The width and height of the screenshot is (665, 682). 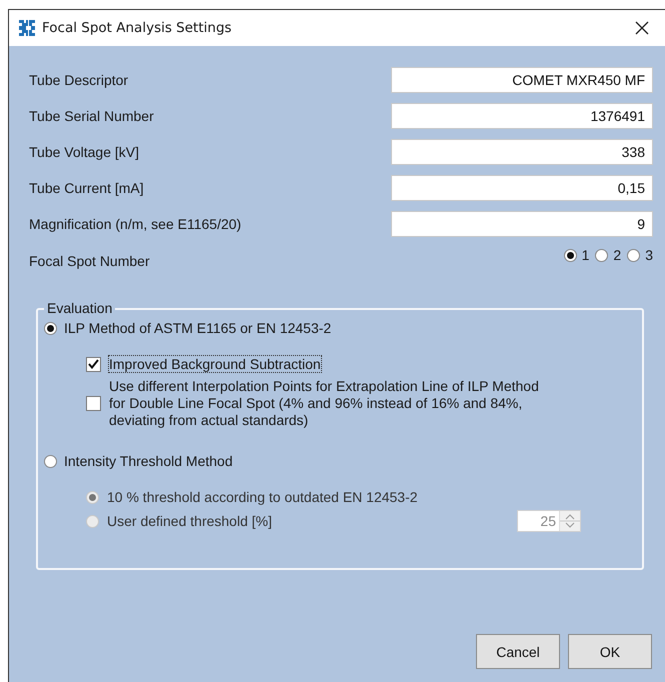 I want to click on radio-label: 2, so click(x=617, y=255).